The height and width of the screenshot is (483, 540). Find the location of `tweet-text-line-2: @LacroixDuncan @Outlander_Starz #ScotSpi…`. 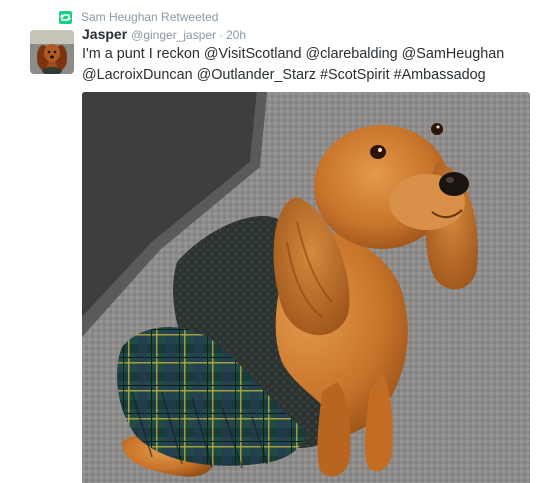

tweet-text-line-2: @LacroixDuncan @Outlander_Starz #ScotSpi… is located at coordinates (284, 75).